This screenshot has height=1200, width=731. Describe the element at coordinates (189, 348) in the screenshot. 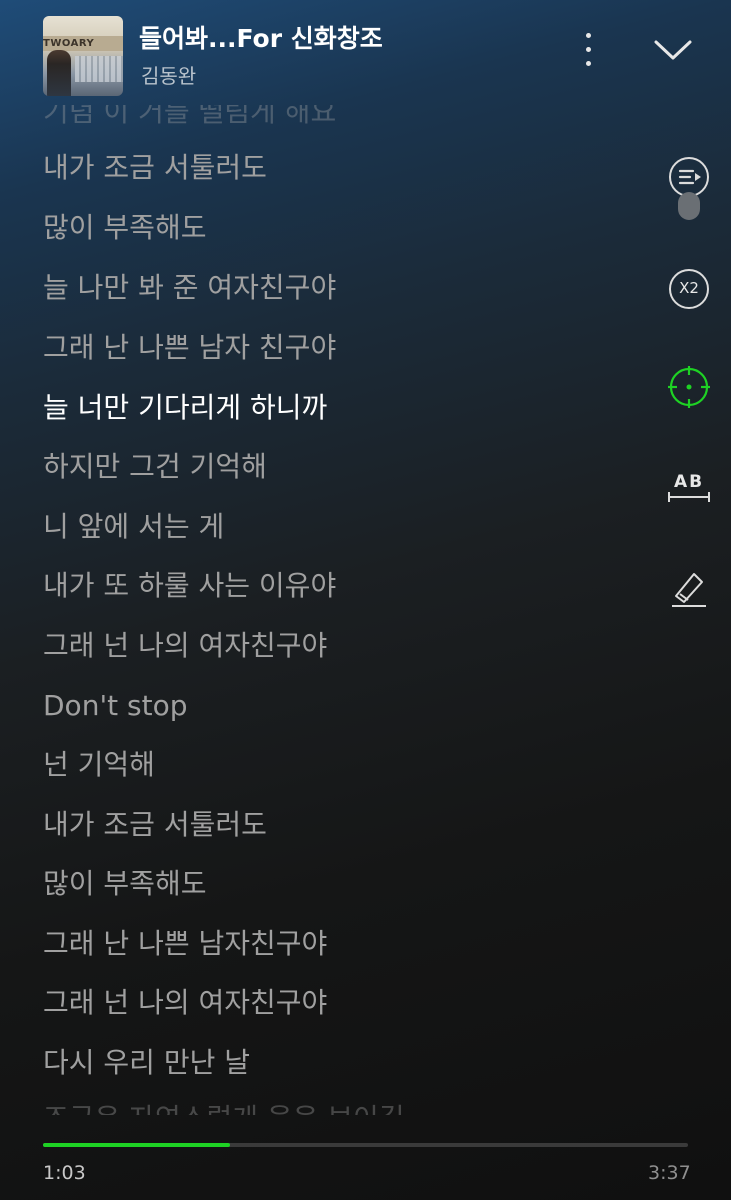

I see `lyric-line: 그래 난 나쁜 남자 친구야` at that location.